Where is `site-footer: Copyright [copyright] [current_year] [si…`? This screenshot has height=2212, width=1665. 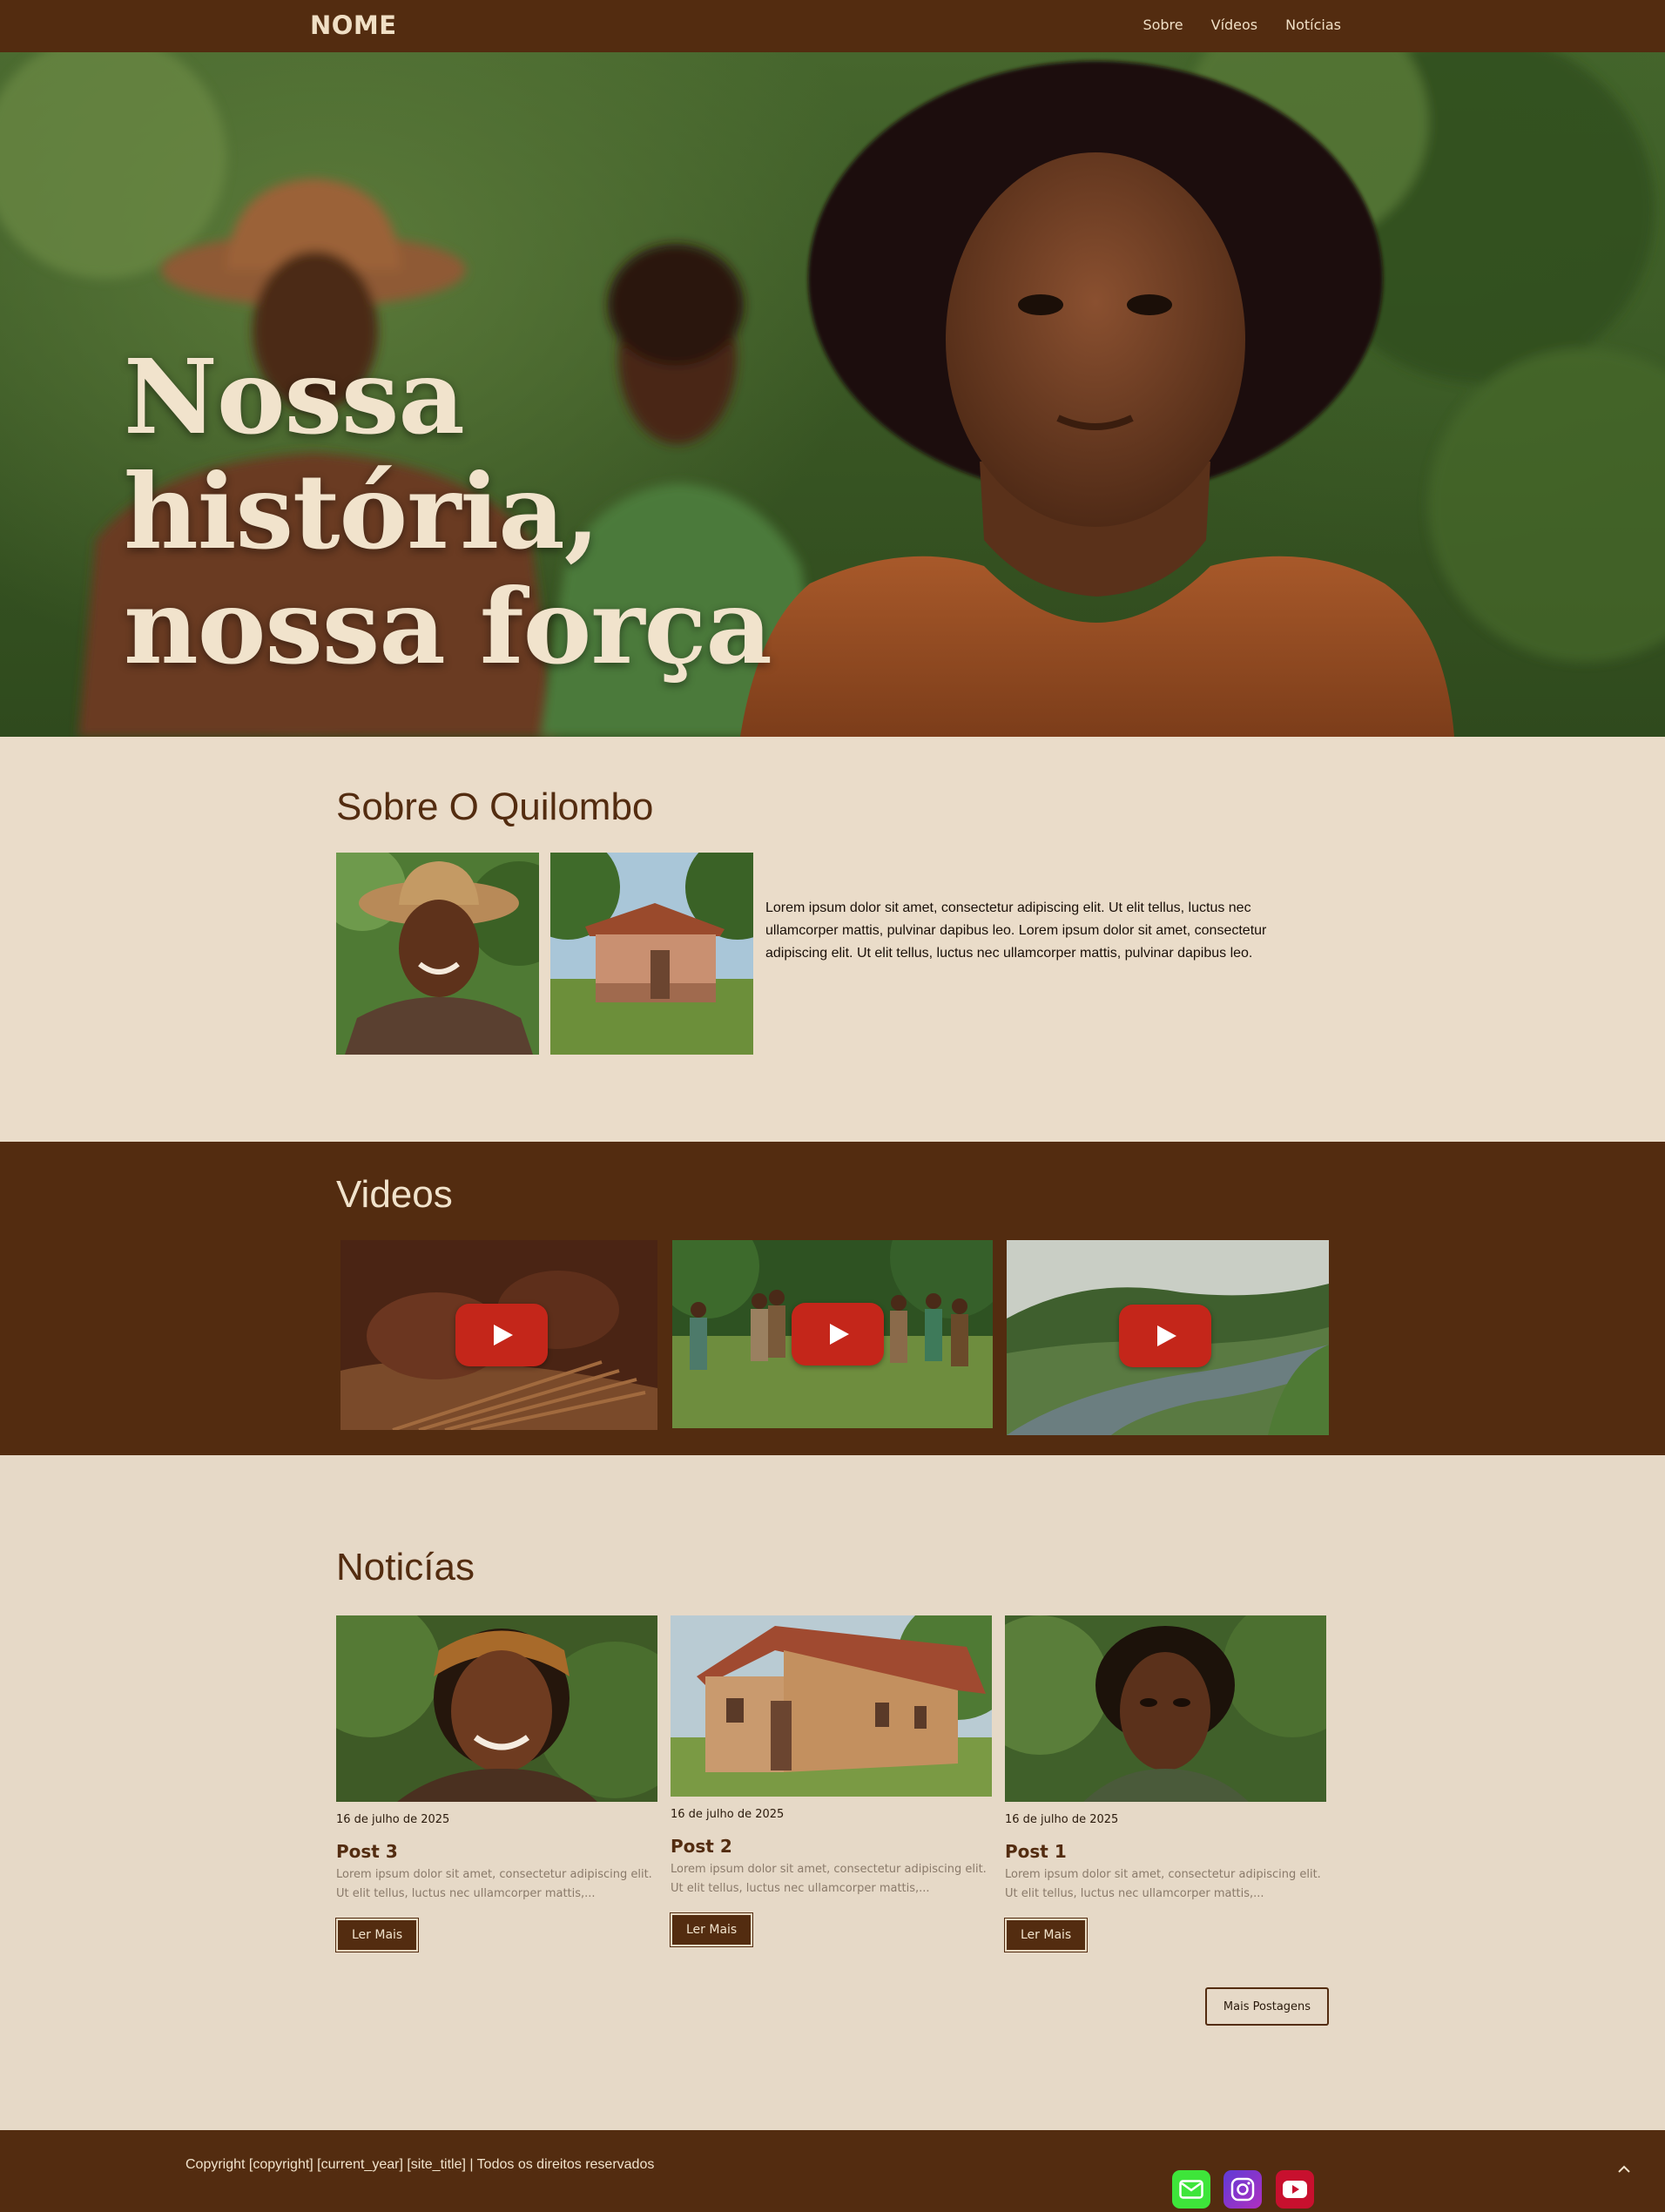
site-footer: Copyright [copyright] [current_year] [si… is located at coordinates (832, 2171).